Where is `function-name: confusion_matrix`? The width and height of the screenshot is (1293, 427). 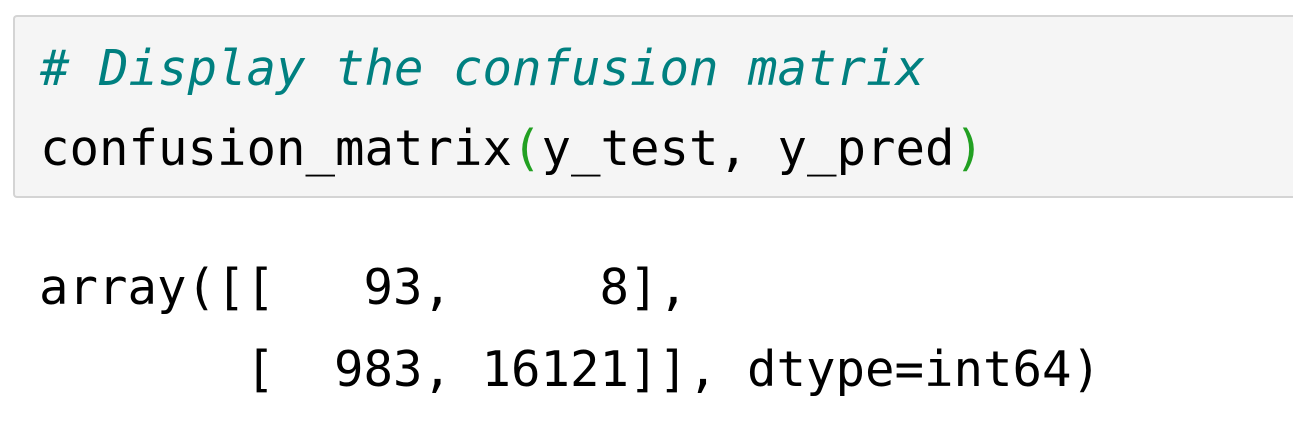 function-name: confusion_matrix is located at coordinates (276, 148).